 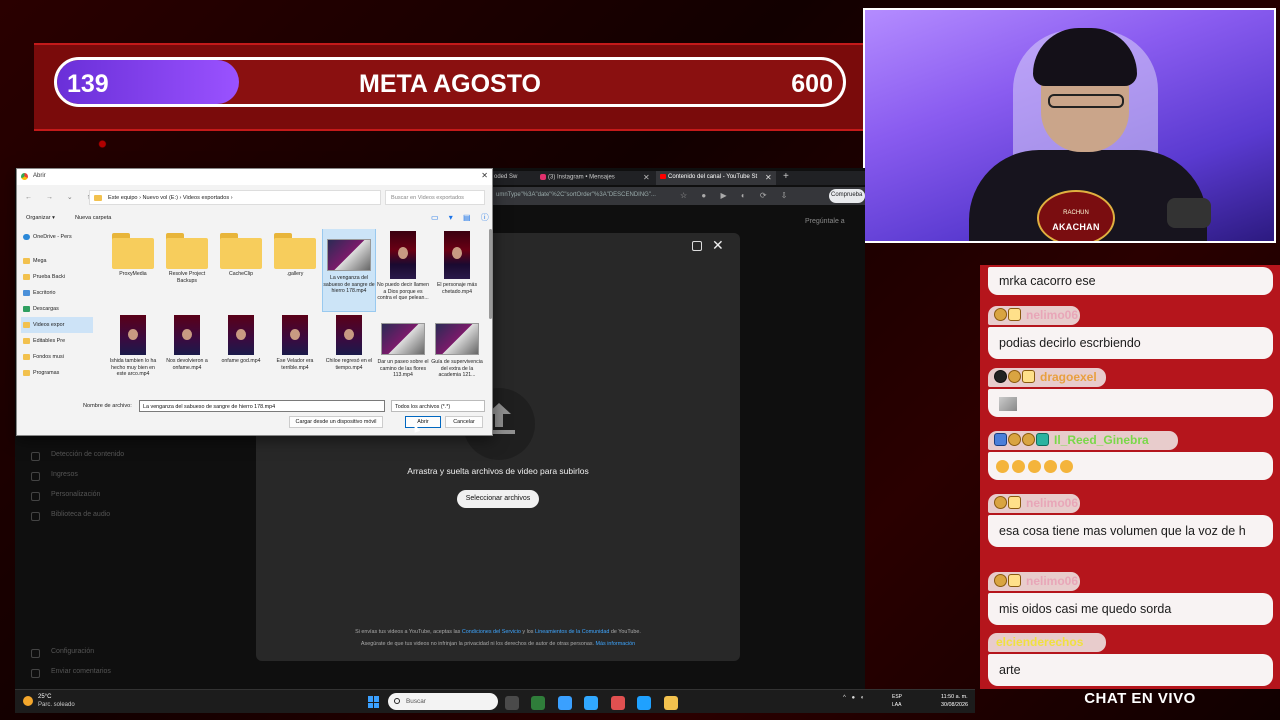 I want to click on new-tab-icon: +, so click(x=786, y=176).